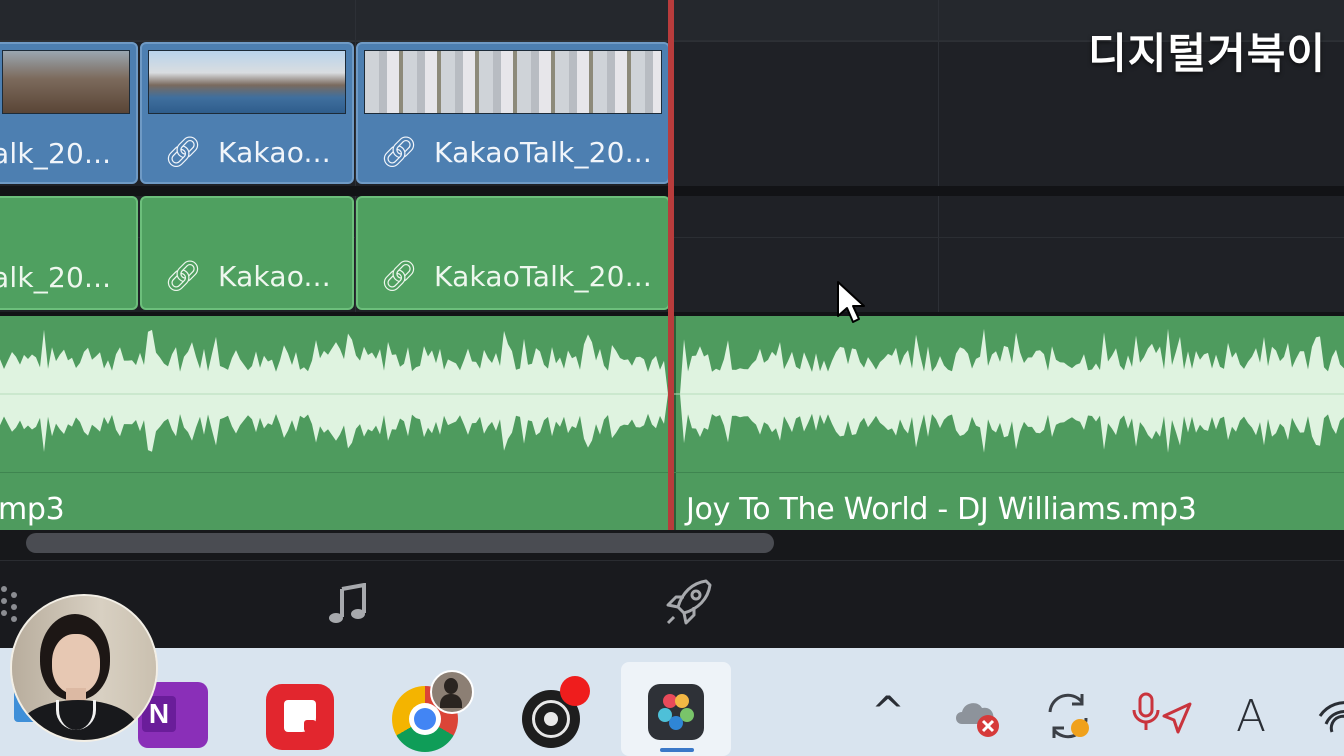  I want to click on grid-line, so click(938, 158).